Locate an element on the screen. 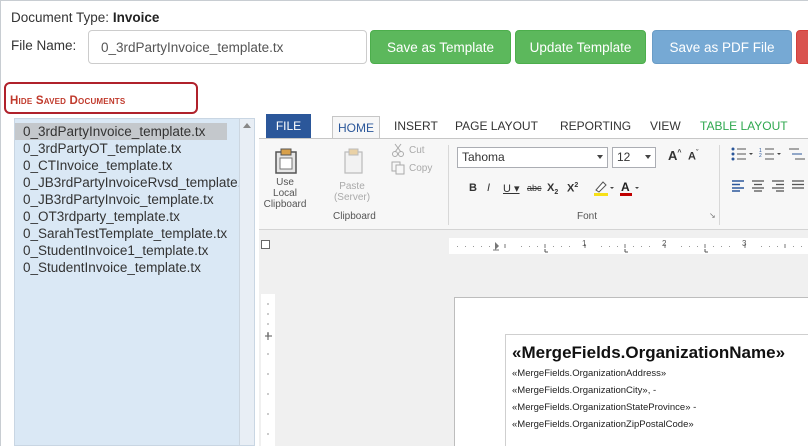 The image size is (808, 446). highlight-color-icon is located at coordinates (604, 188).